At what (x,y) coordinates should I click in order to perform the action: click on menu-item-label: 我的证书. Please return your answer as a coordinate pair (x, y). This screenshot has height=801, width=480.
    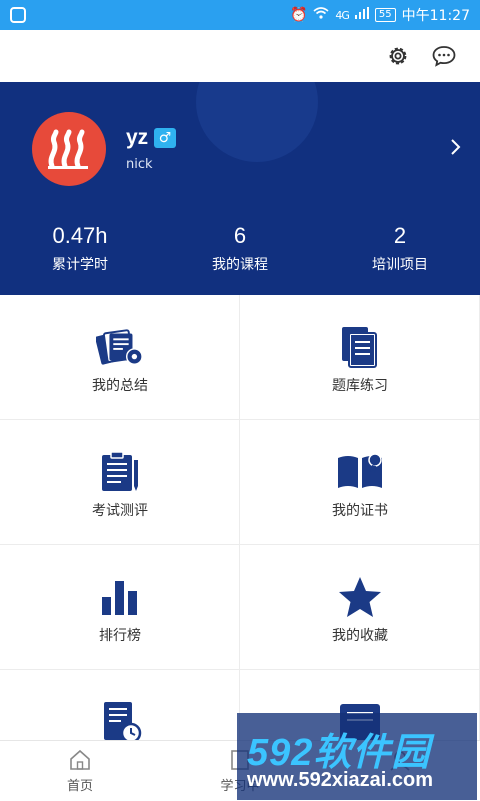
    Looking at the image, I should click on (360, 511).